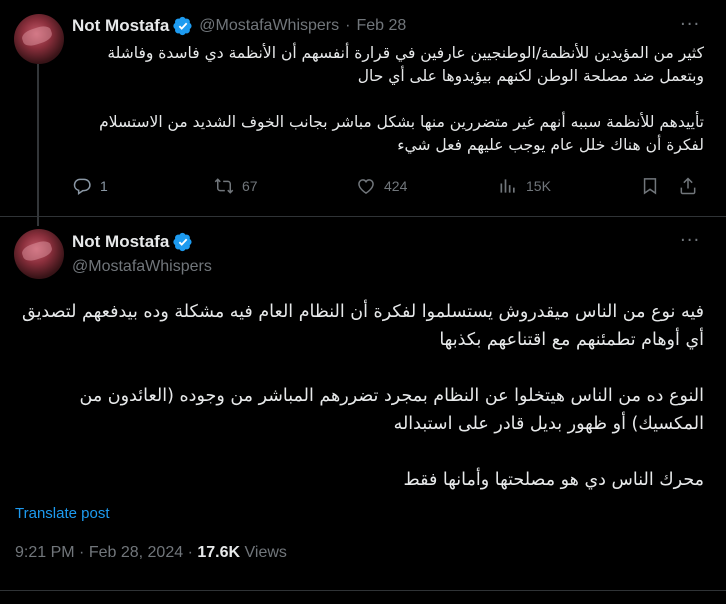 The width and height of the screenshot is (726, 604). I want to click on share-button, so click(692, 186).